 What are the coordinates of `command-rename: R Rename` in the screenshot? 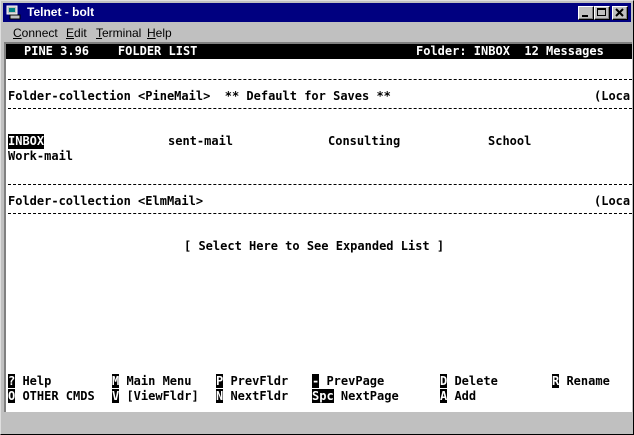 It's located at (581, 381).